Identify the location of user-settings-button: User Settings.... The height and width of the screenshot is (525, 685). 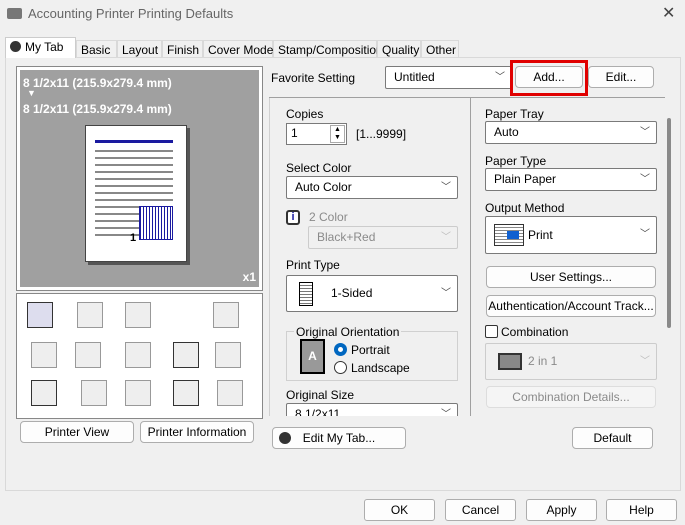
(571, 277).